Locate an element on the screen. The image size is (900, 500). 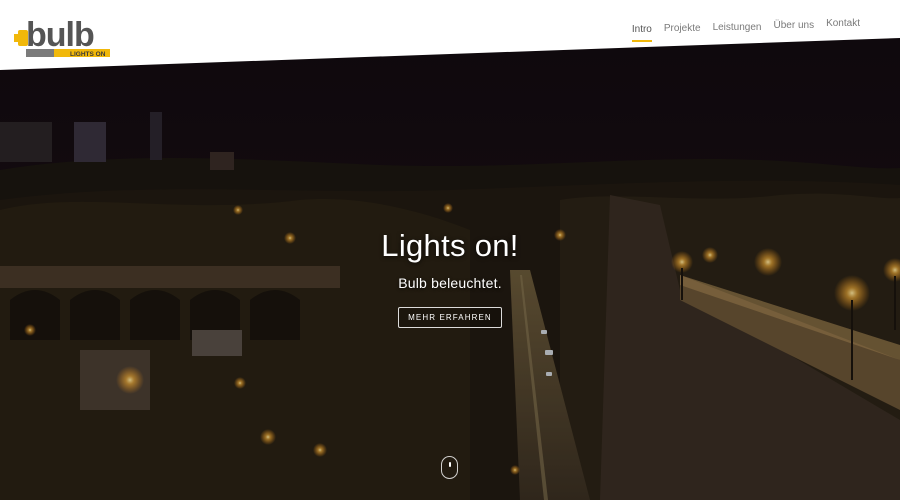
logo-wordmark: bulb is located at coordinates (60, 35).